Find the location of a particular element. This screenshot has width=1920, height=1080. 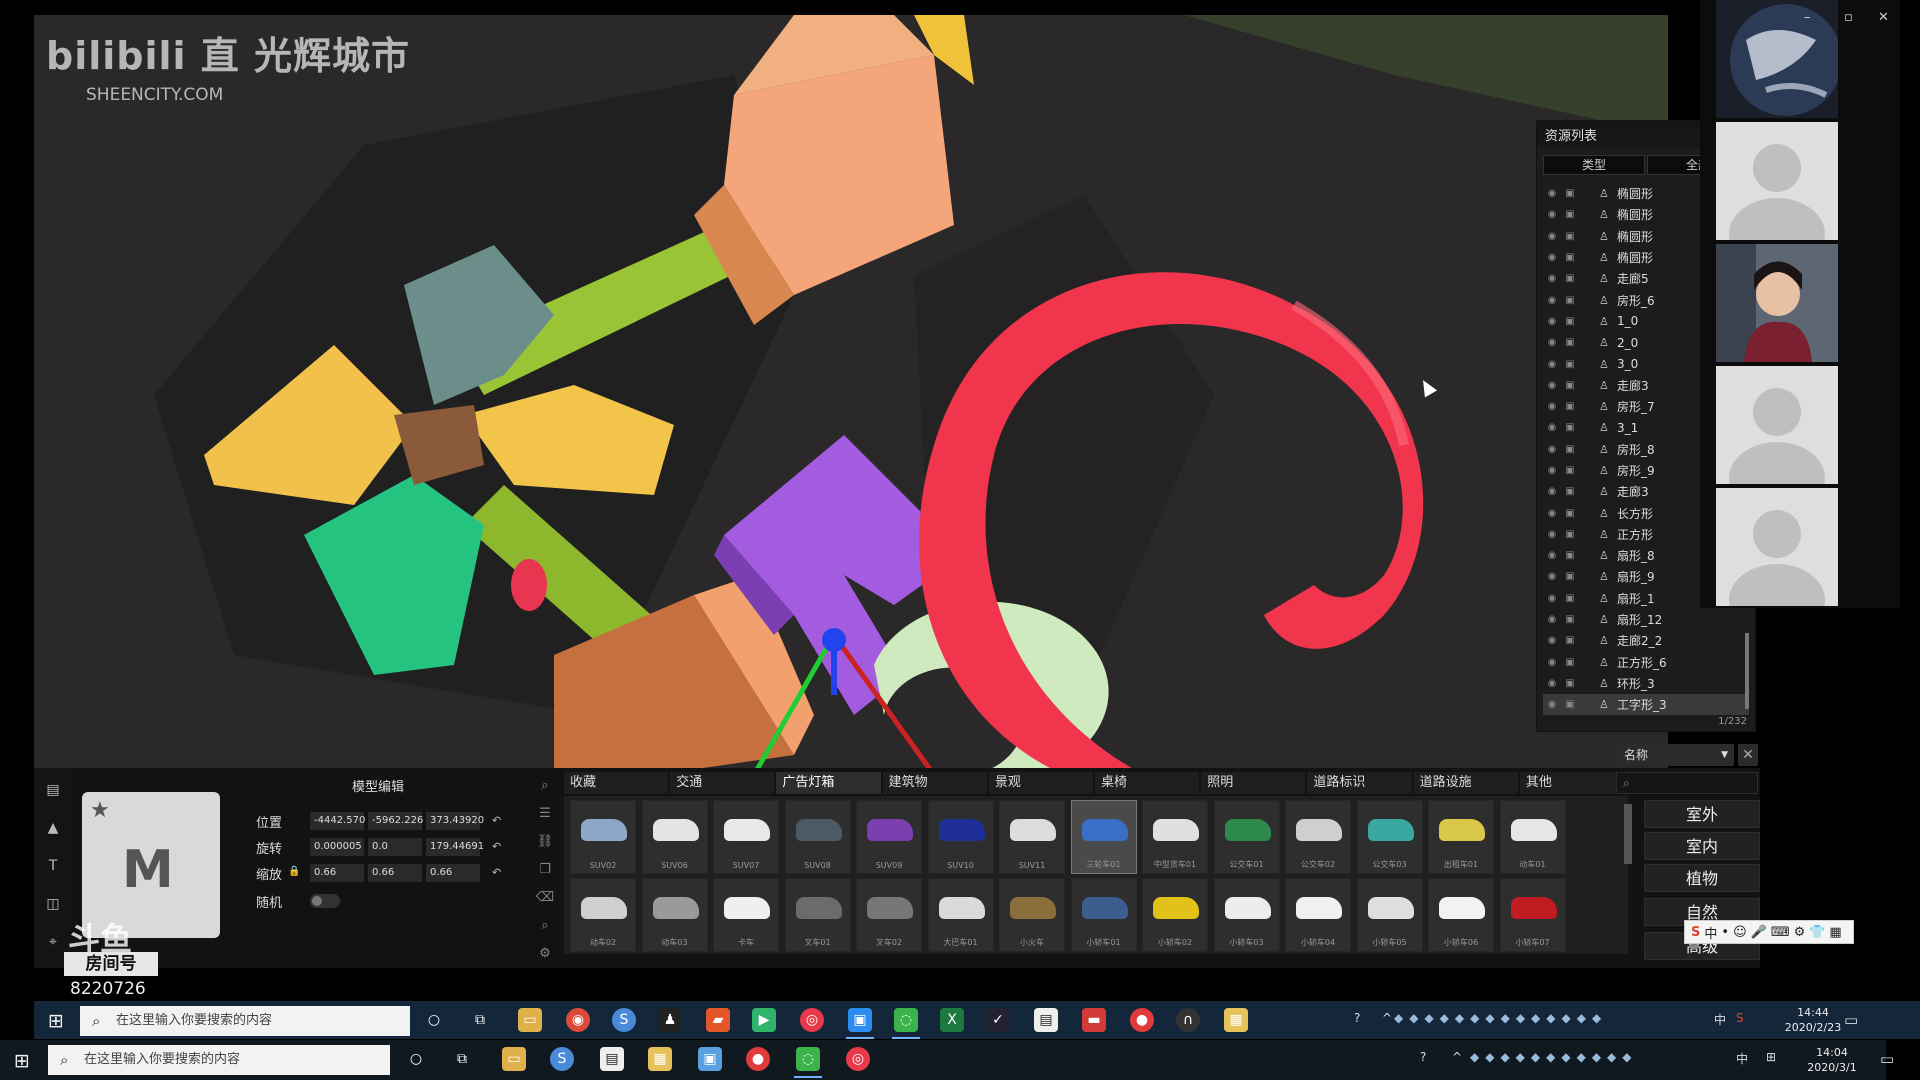

player-icon: ▶ is located at coordinates (764, 1020).